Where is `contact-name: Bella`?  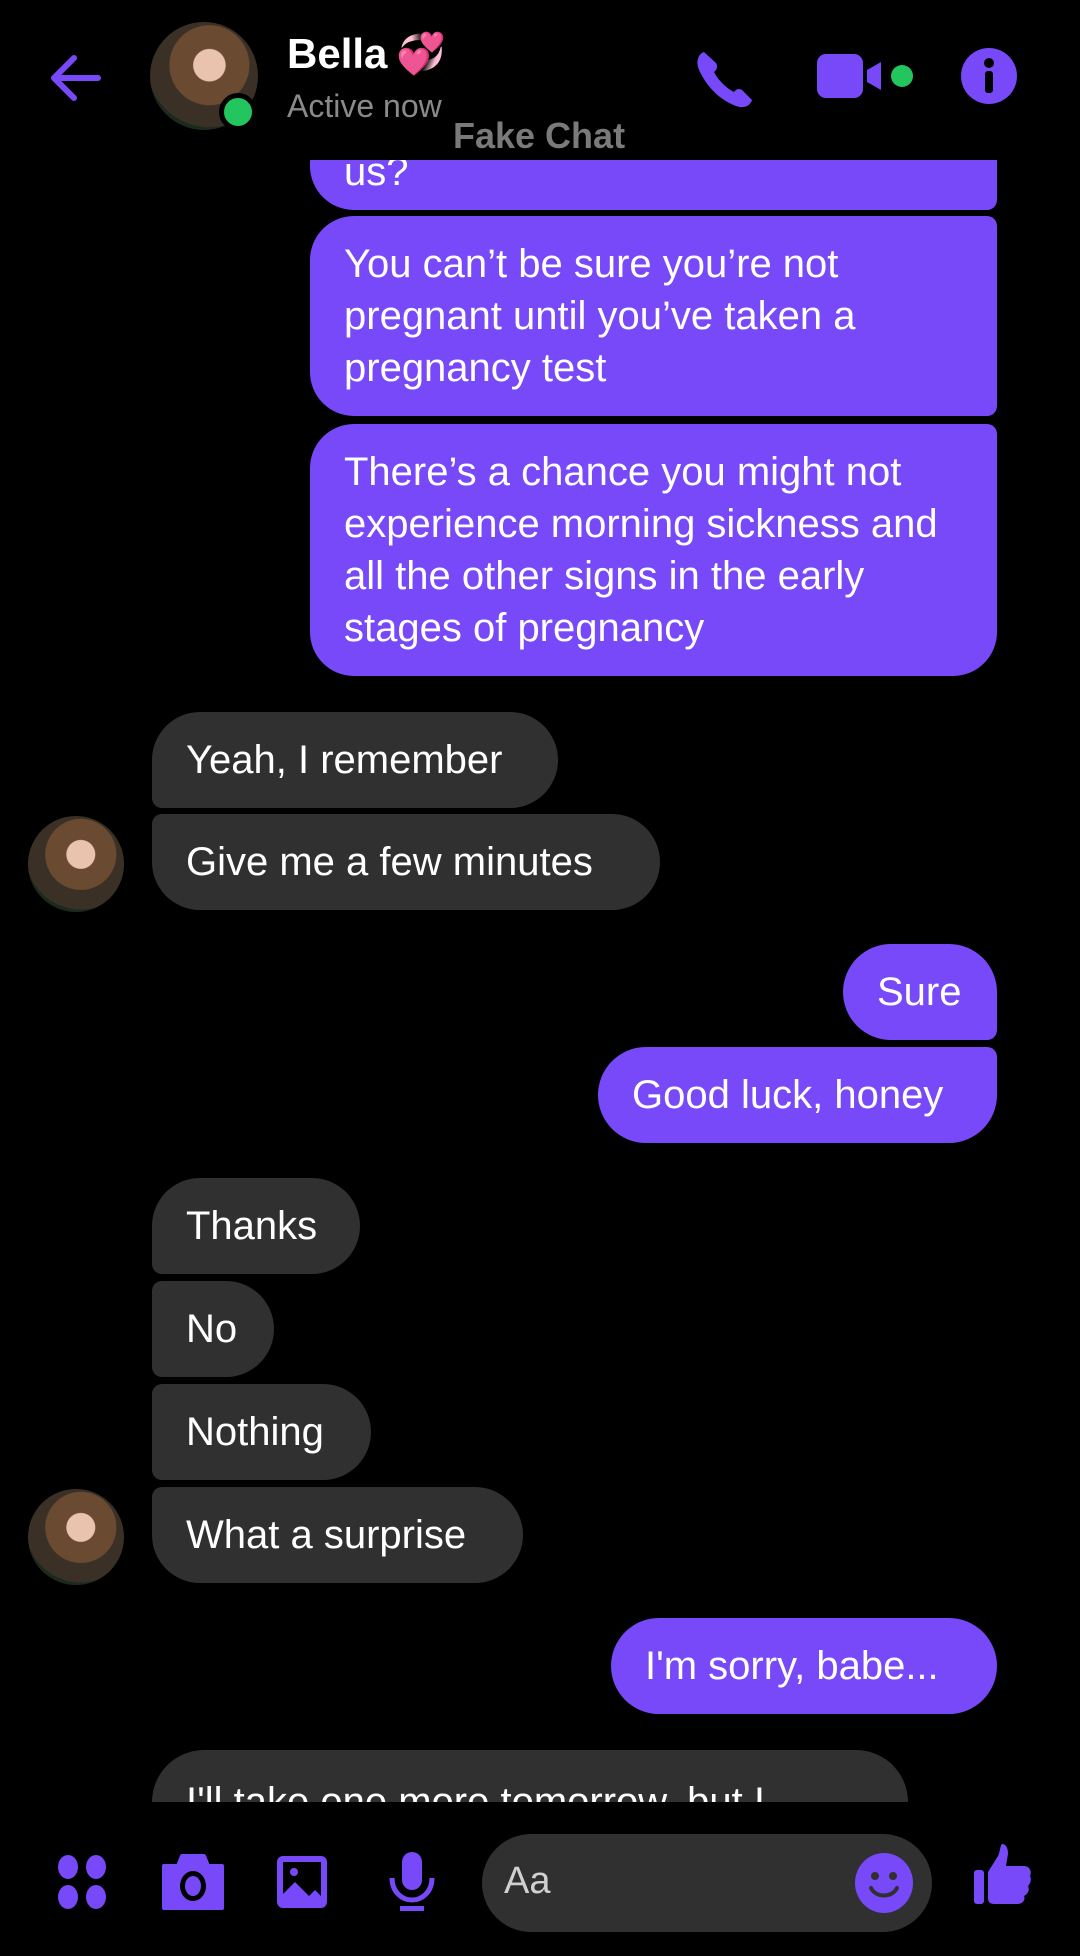
contact-name: Bella is located at coordinates (337, 54).